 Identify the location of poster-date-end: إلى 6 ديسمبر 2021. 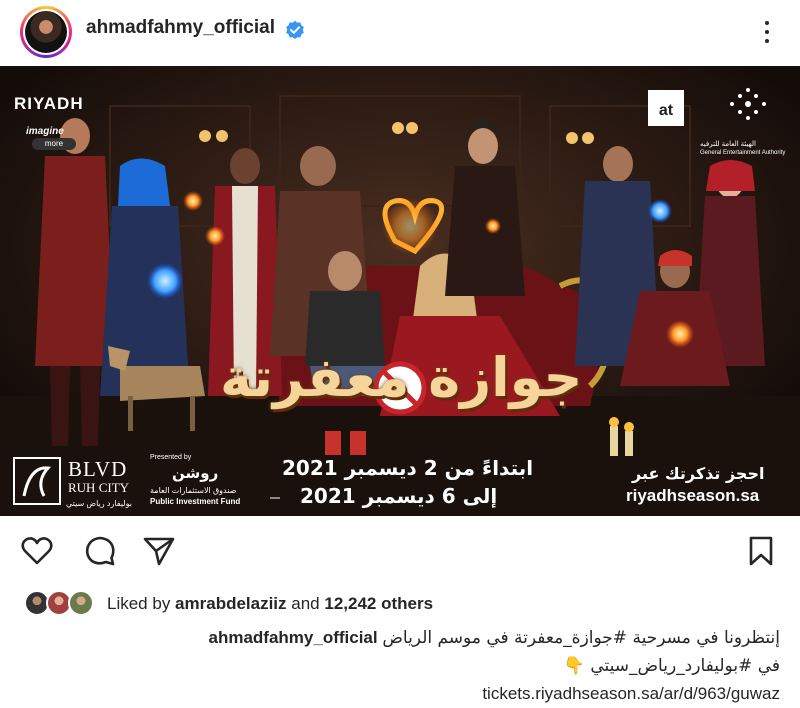
(399, 496).